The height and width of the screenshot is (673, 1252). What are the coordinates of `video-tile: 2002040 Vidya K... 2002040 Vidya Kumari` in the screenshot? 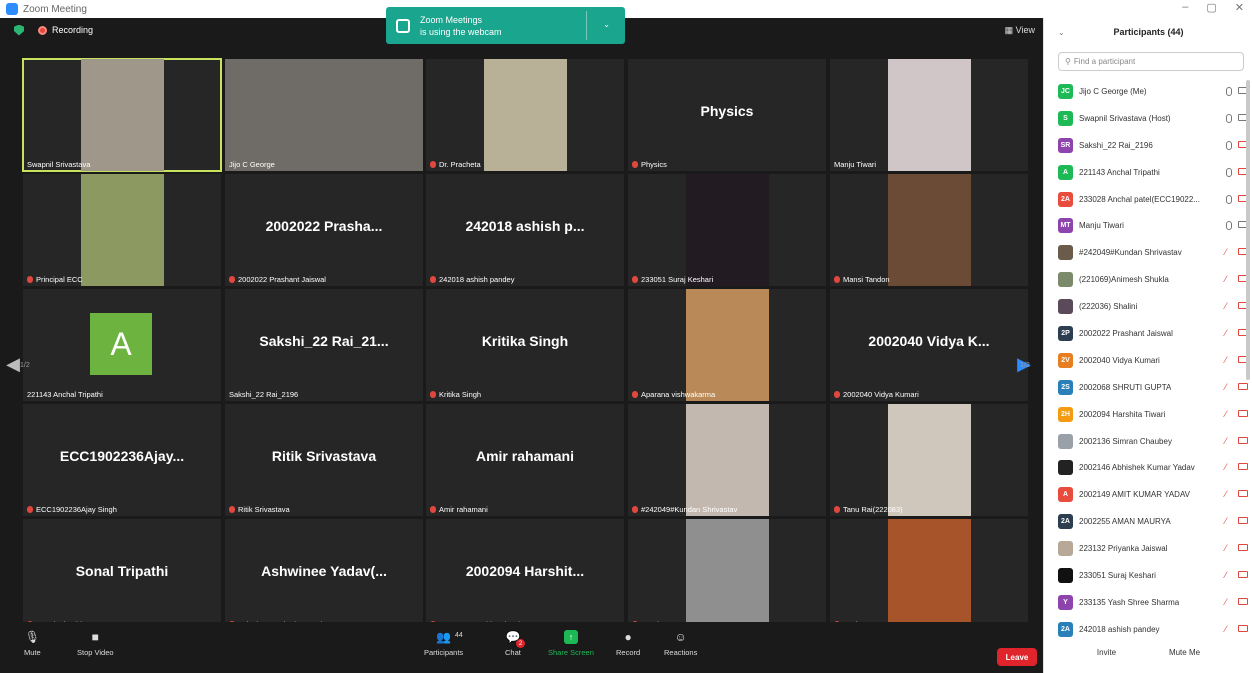 It's located at (929, 345).